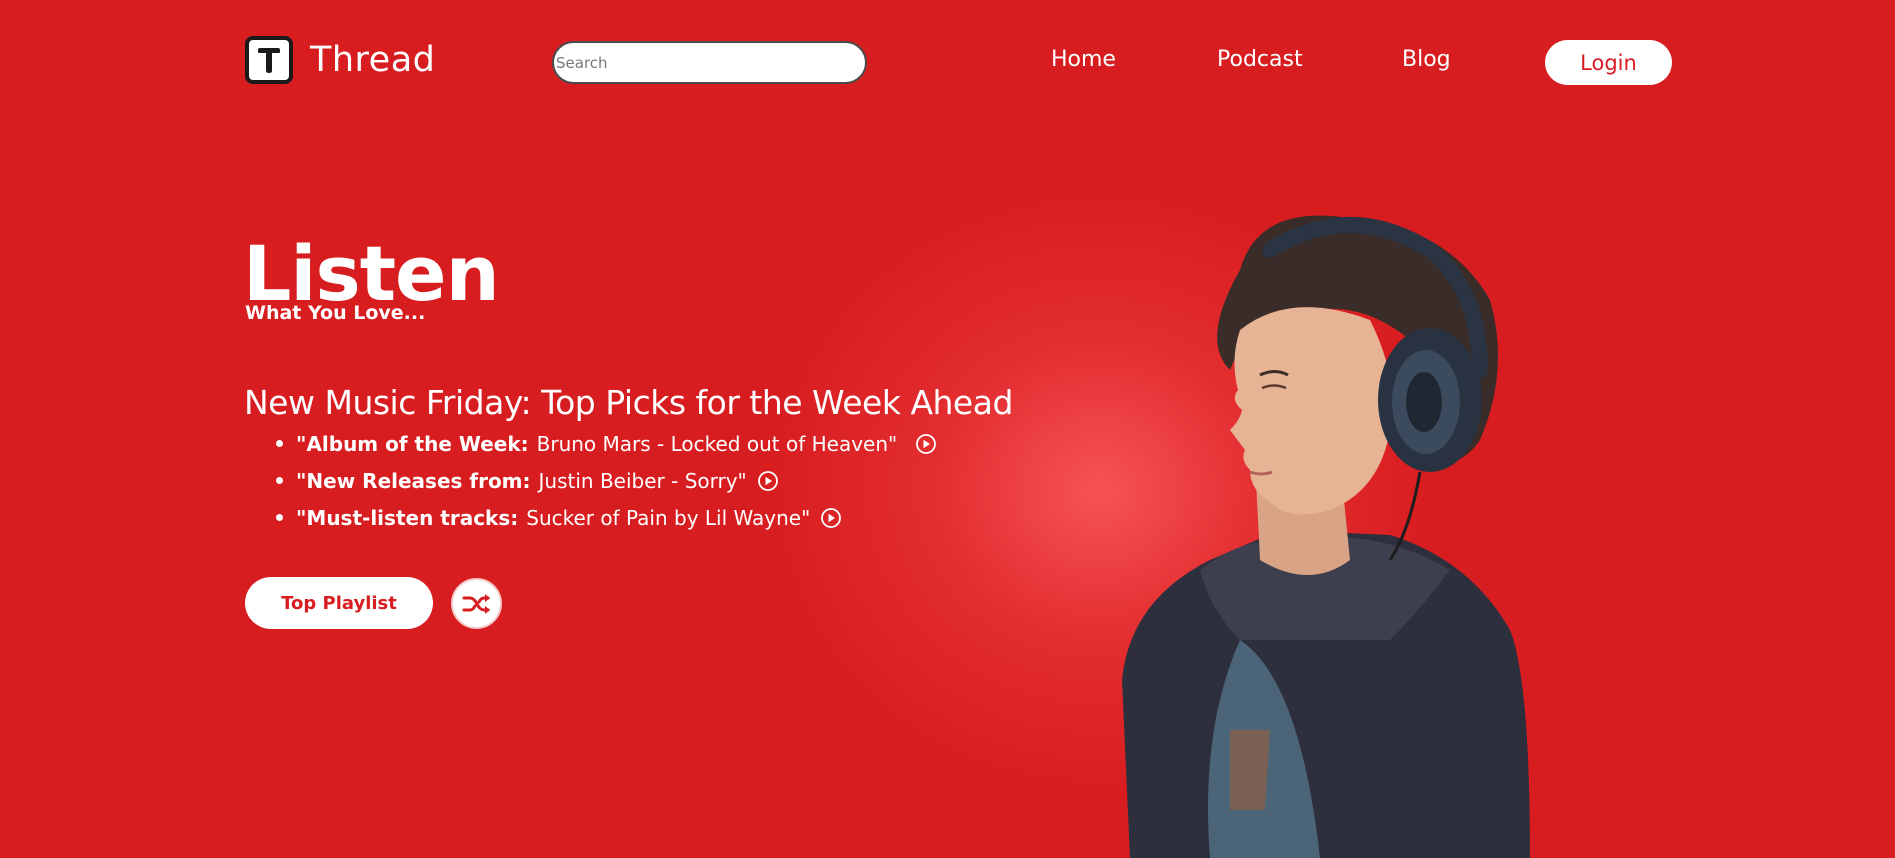 The image size is (1895, 858). What do you see at coordinates (339, 603) in the screenshot?
I see `top-playlist-button: Top Playlist` at bounding box center [339, 603].